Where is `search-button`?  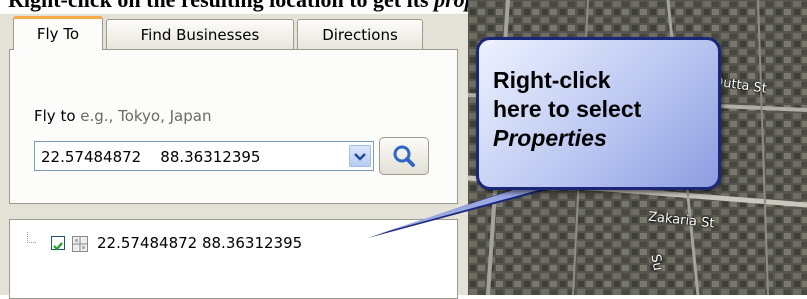 search-button is located at coordinates (404, 156).